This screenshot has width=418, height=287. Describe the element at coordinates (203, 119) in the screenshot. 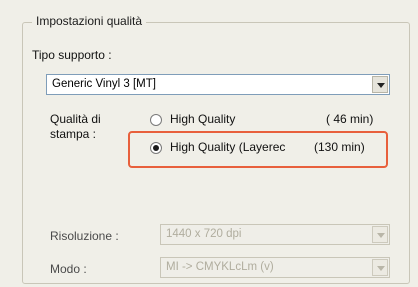

I see `quality-option-label: High Quality` at that location.